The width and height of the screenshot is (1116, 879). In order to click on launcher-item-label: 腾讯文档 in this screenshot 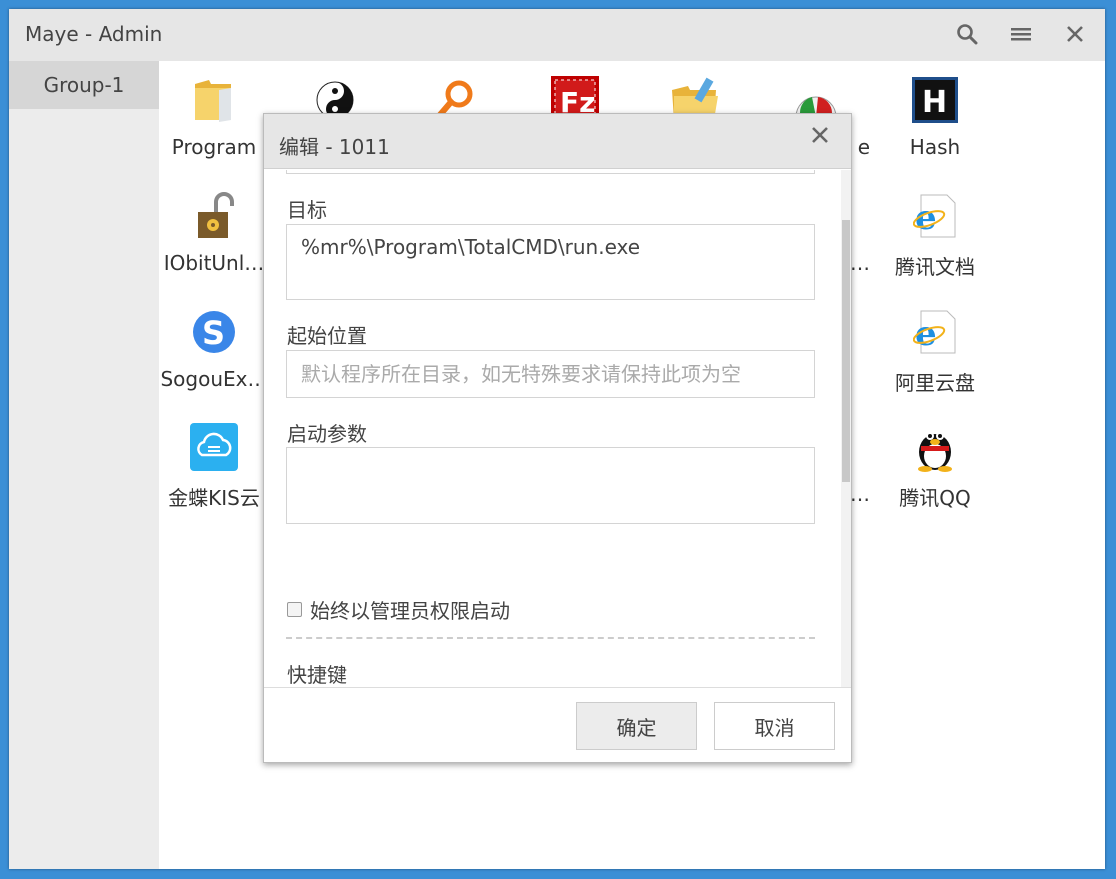, I will do `click(935, 267)`.